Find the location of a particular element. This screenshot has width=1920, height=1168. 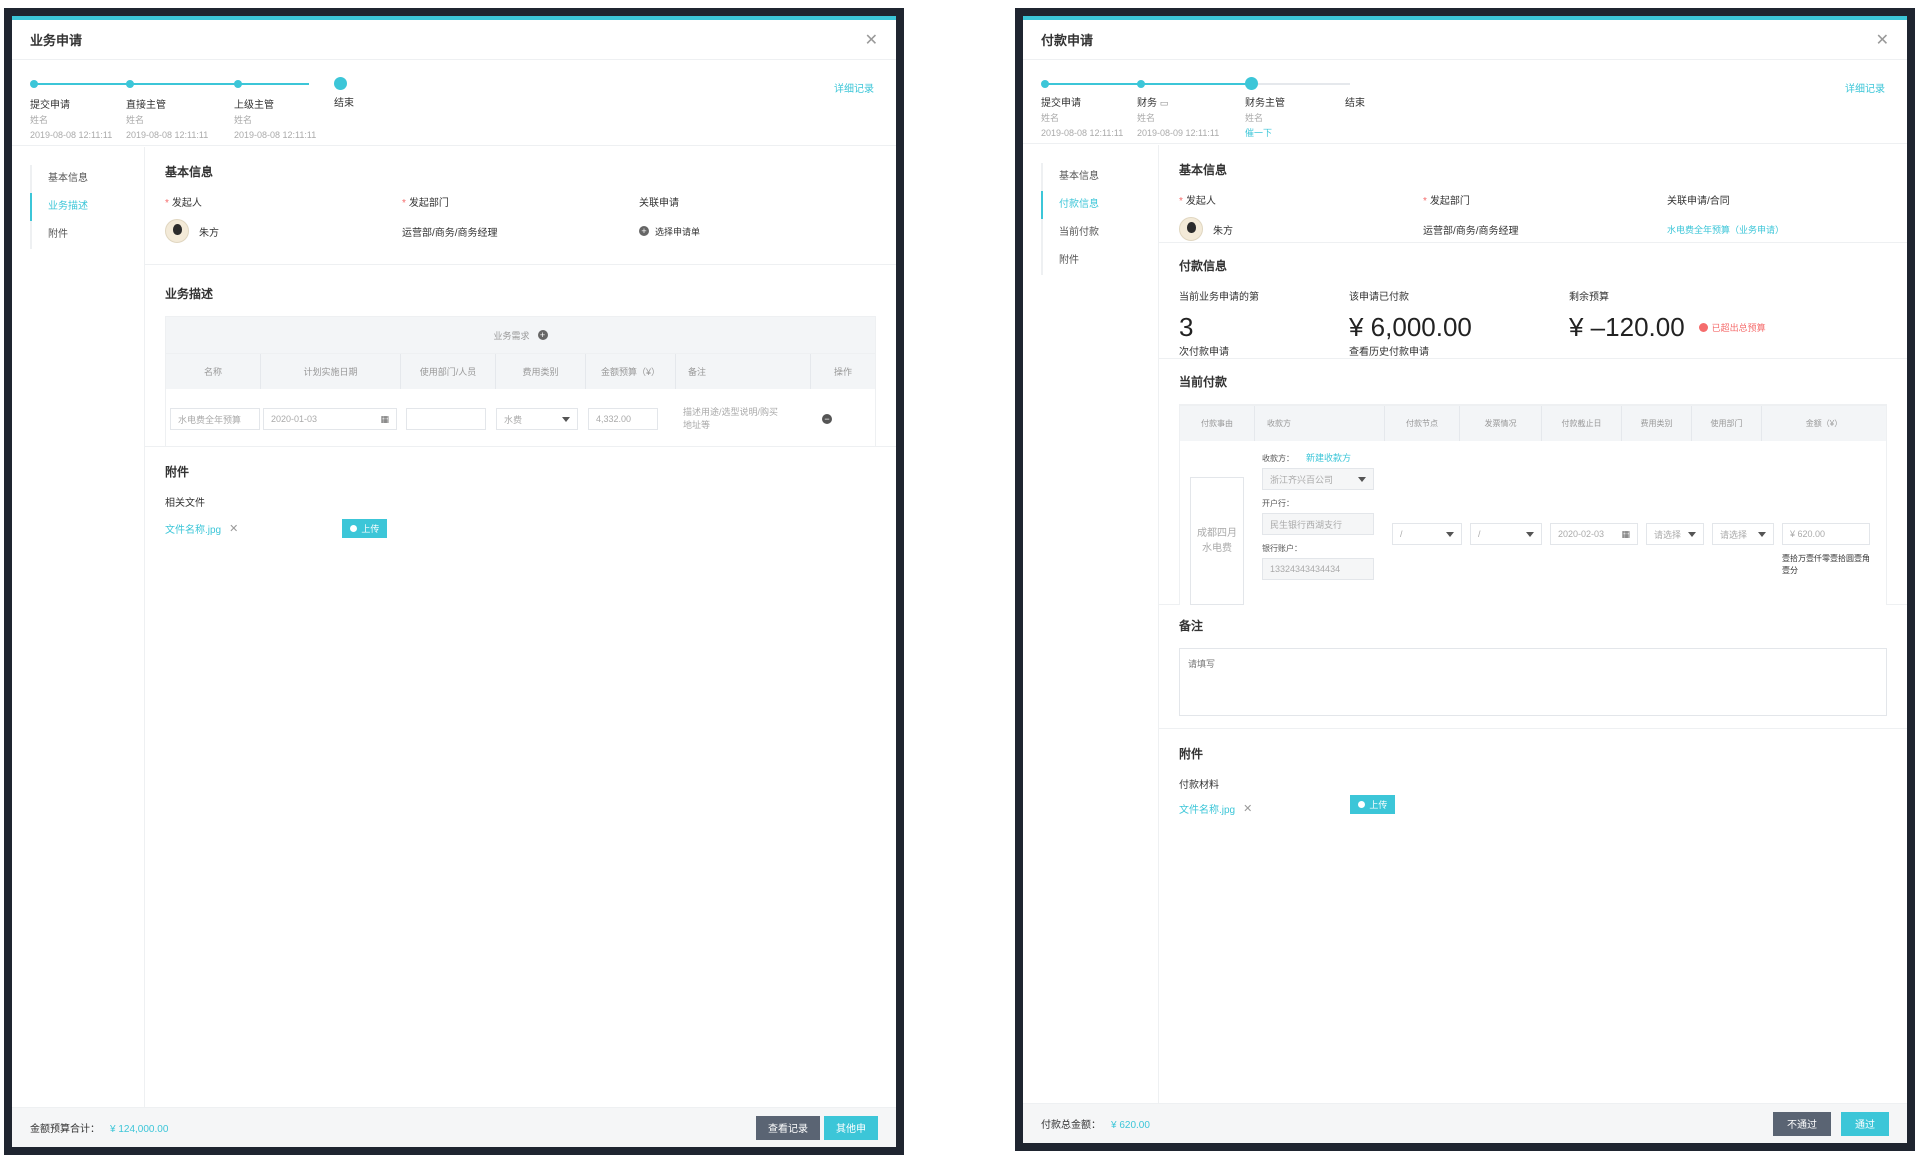

section-title: 基本信息 is located at coordinates (189, 172).